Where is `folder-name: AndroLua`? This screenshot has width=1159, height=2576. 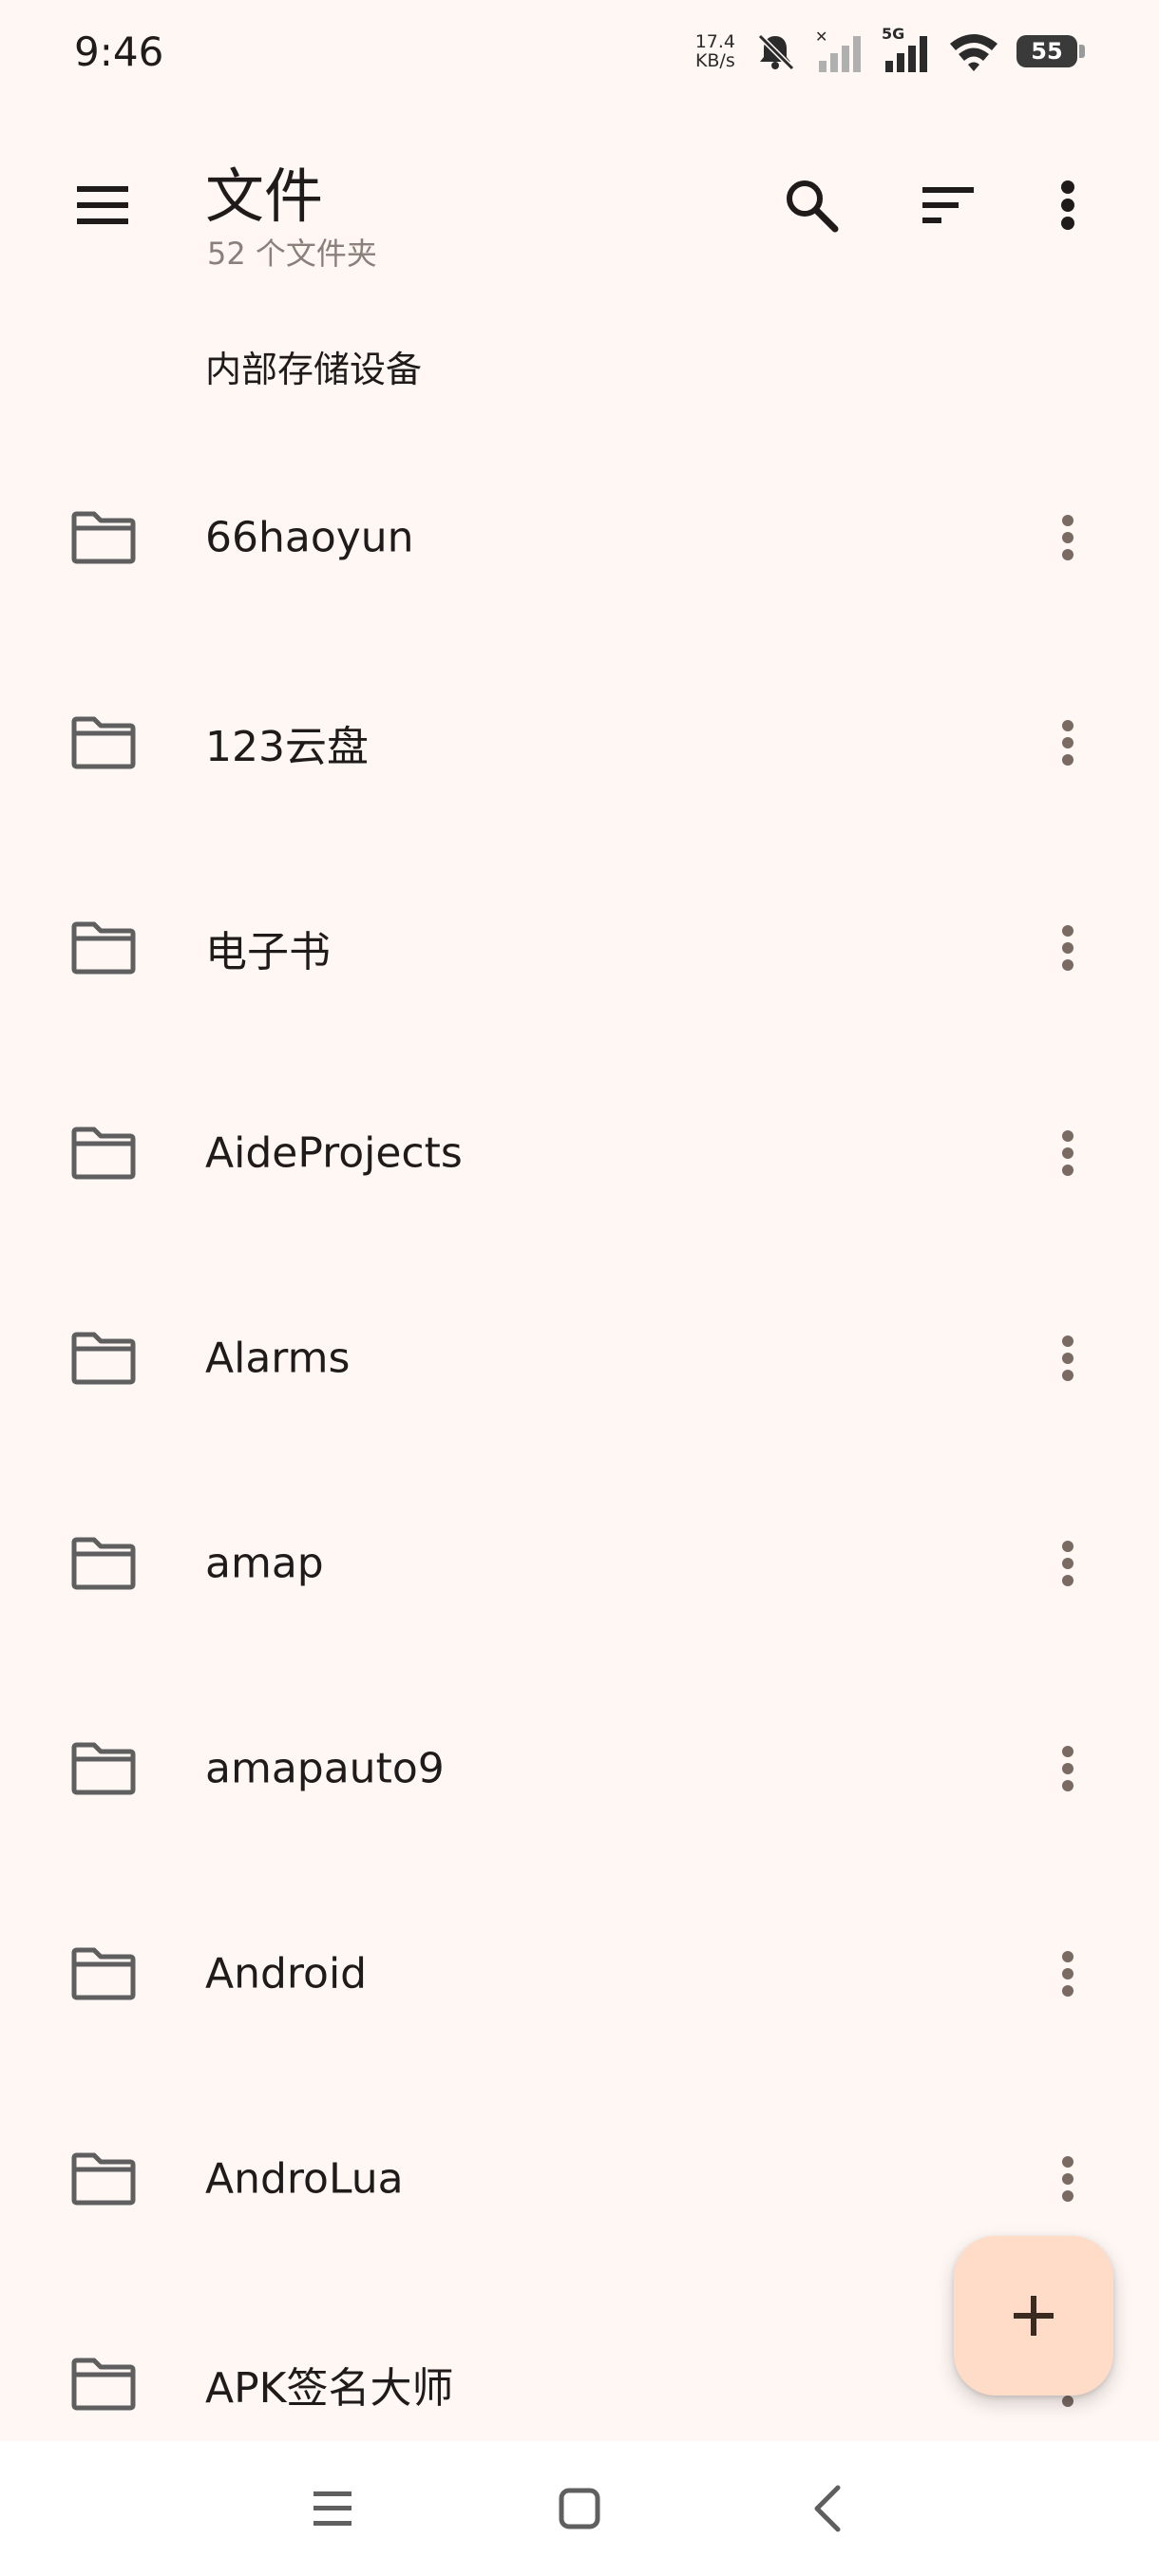
folder-name: AndroLua is located at coordinates (304, 2179).